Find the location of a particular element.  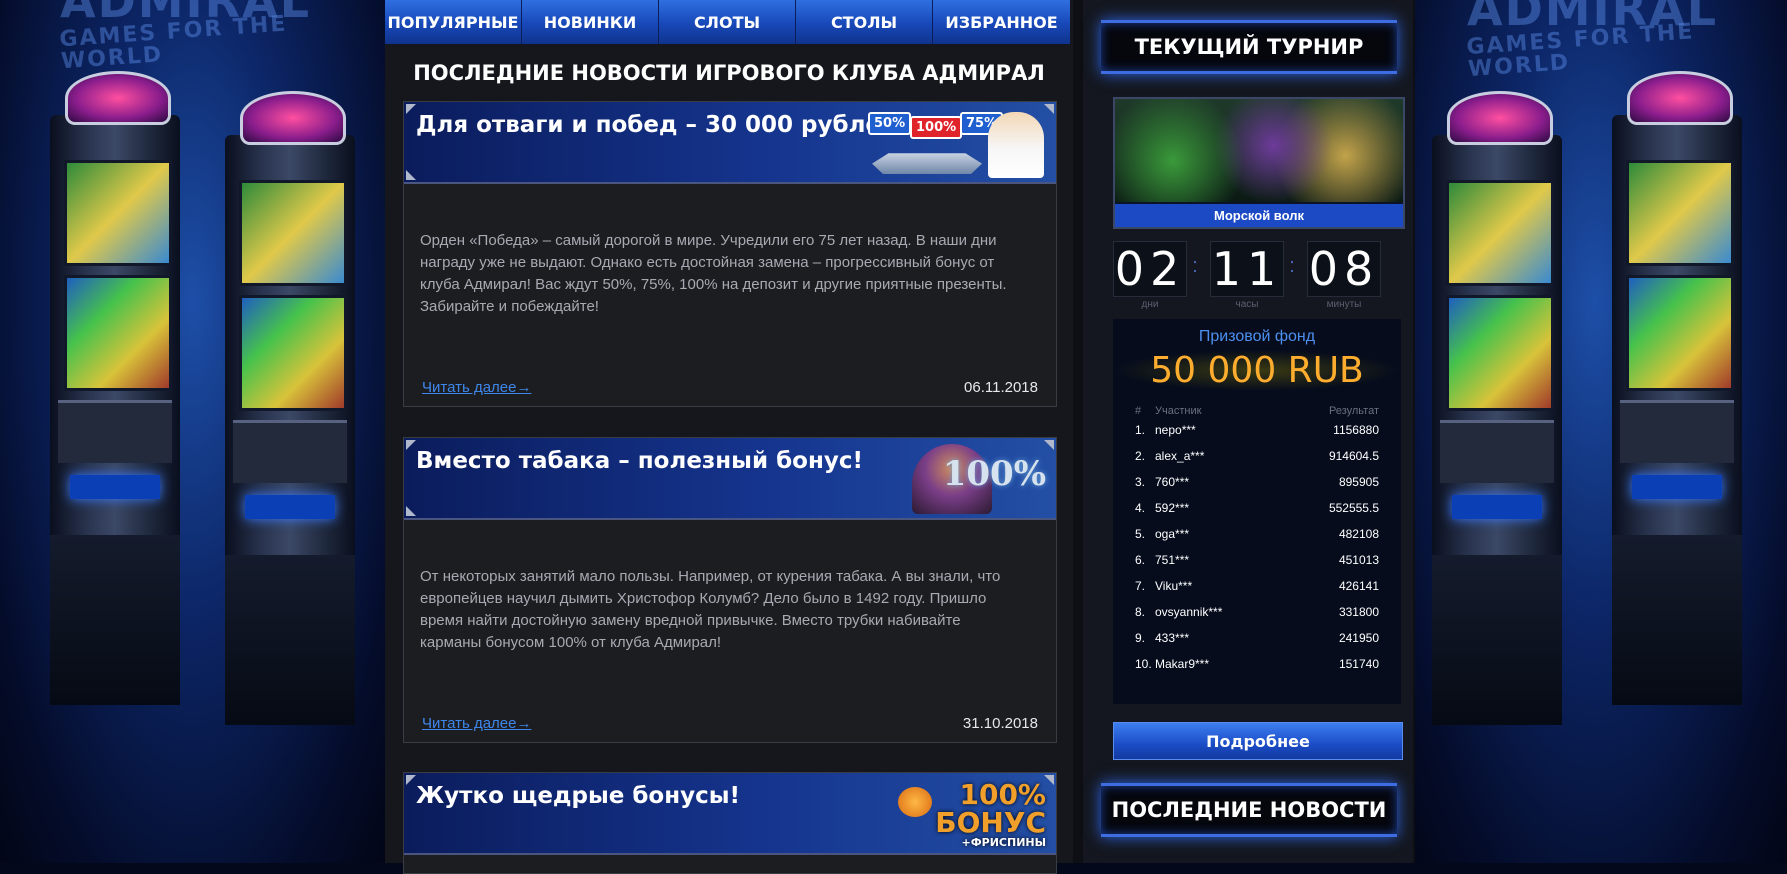

column-rank: # is located at coordinates (1138, 411).